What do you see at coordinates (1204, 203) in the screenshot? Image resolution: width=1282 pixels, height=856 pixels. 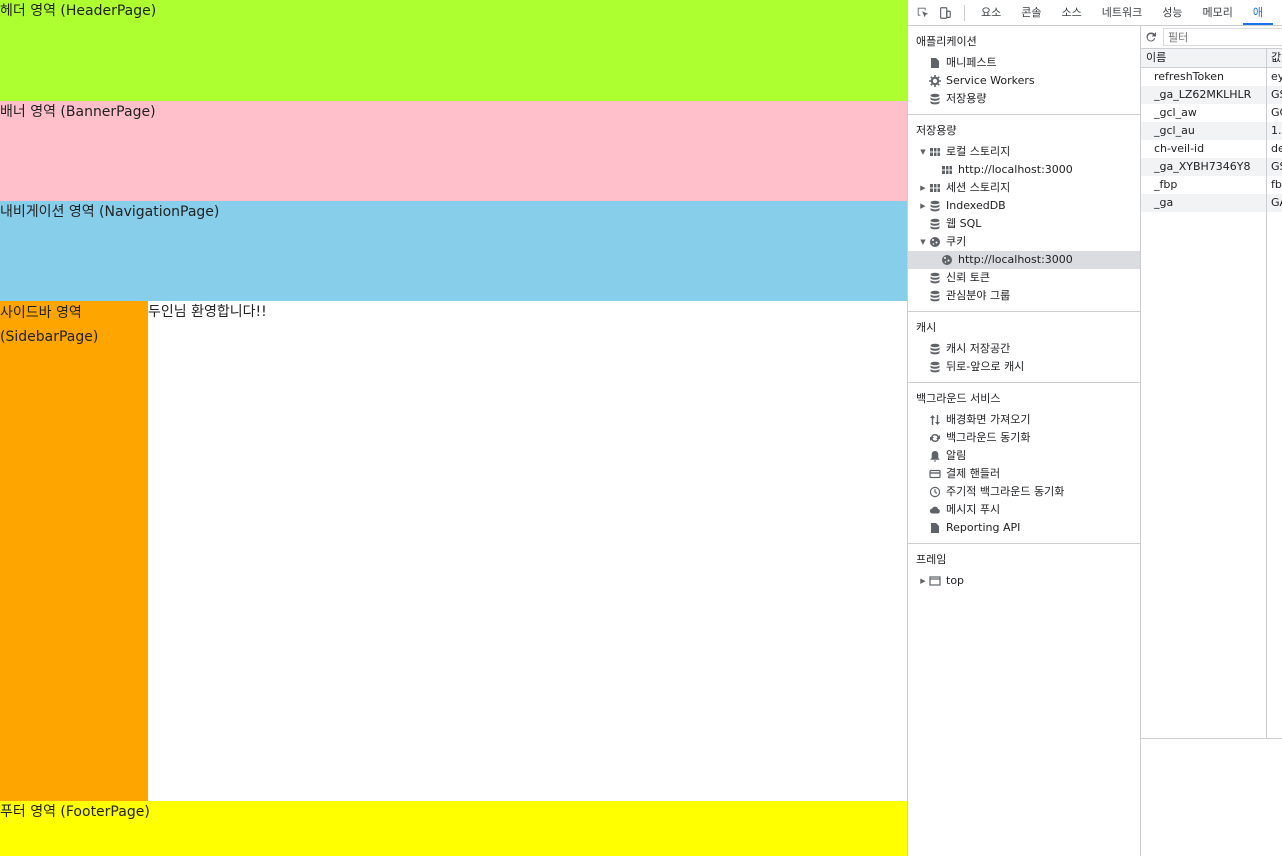 I see `cookie-name: _ga` at bounding box center [1204, 203].